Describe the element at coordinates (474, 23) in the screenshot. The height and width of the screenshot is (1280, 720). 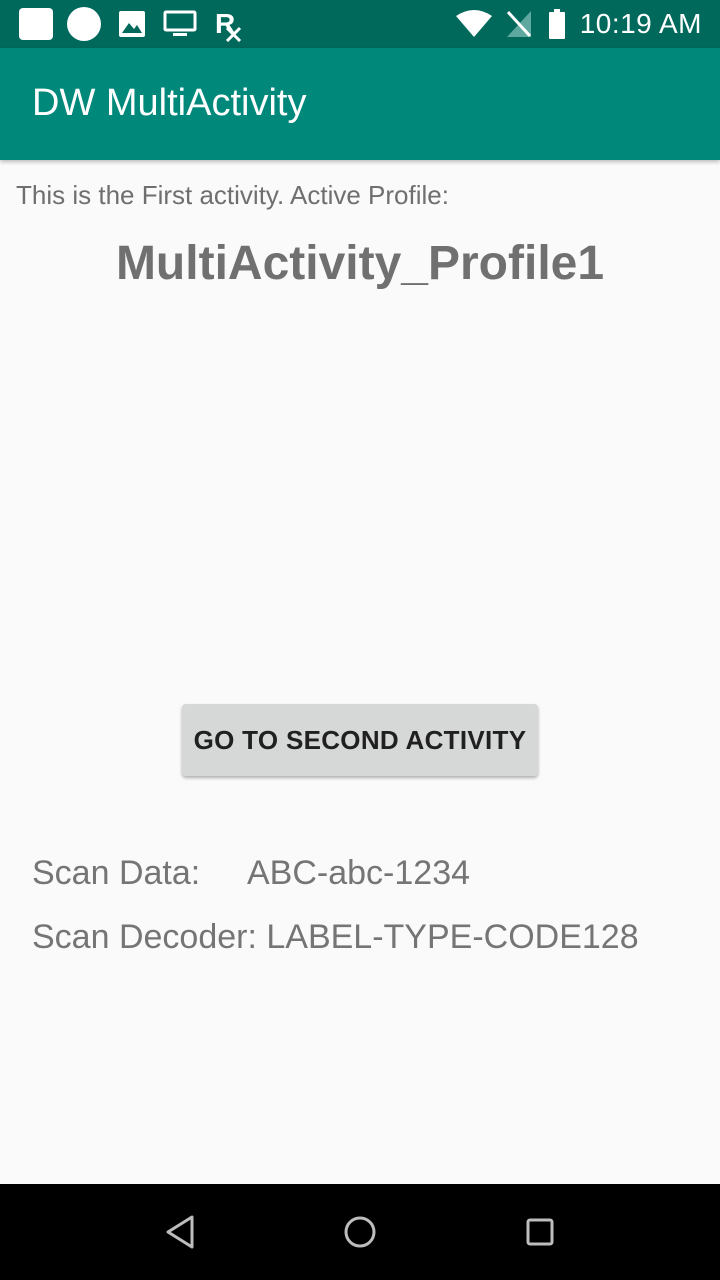
I see `wifi-icon` at that location.